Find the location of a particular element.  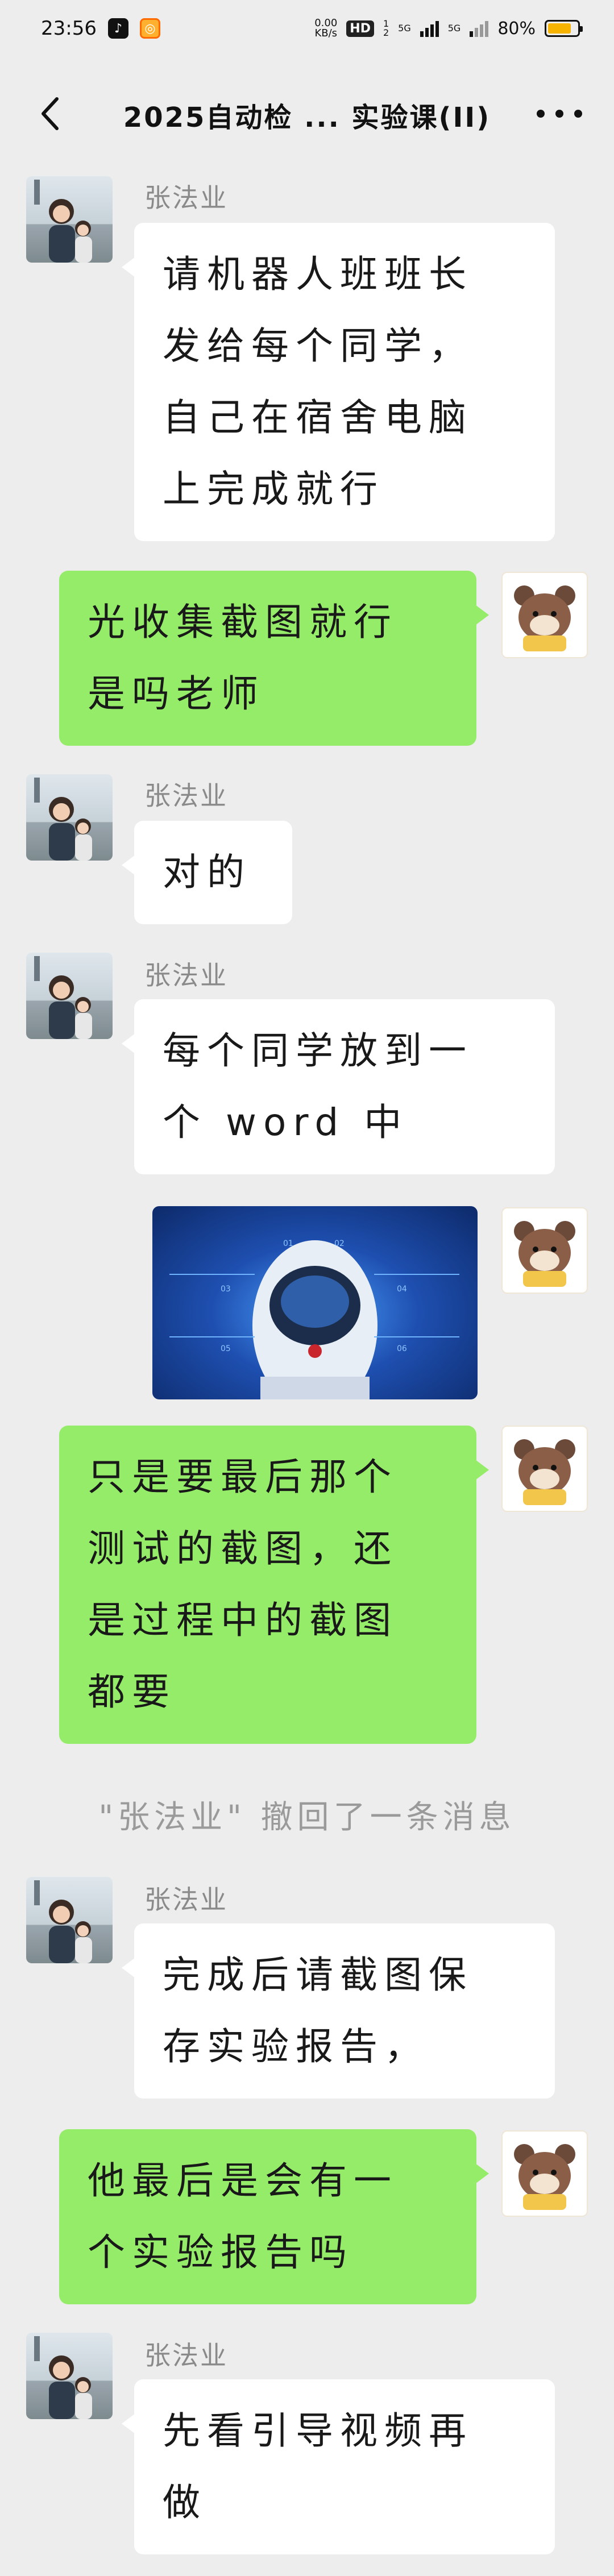

app-notification-icon: ◎ is located at coordinates (149, 29).